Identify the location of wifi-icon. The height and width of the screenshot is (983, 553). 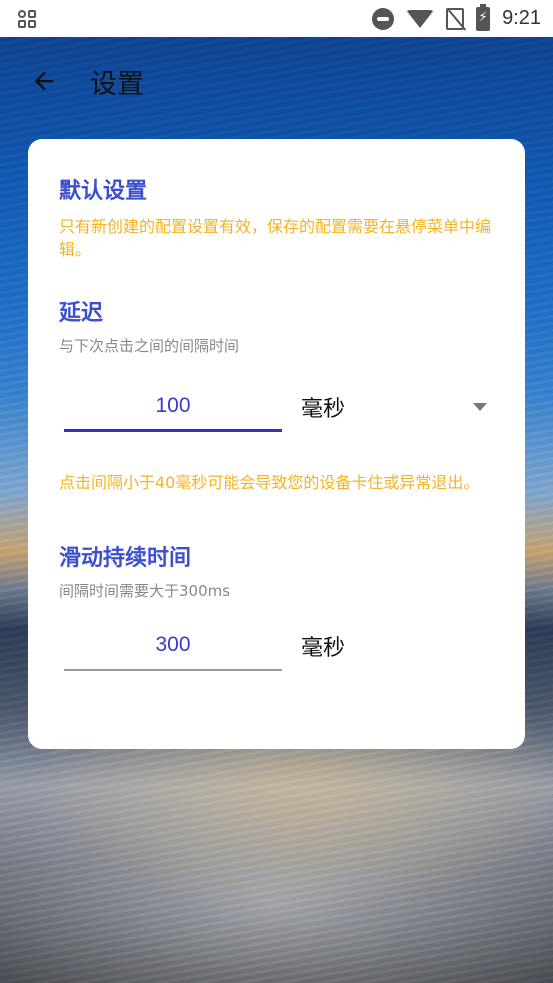
(420, 18).